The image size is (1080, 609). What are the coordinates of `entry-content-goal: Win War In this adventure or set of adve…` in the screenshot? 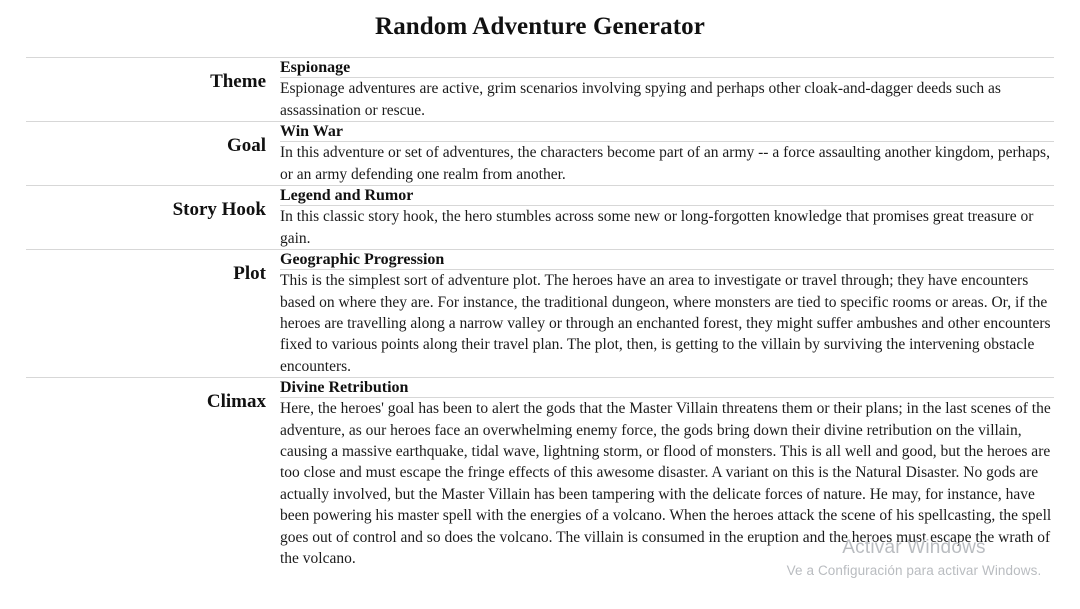 It's located at (667, 153).